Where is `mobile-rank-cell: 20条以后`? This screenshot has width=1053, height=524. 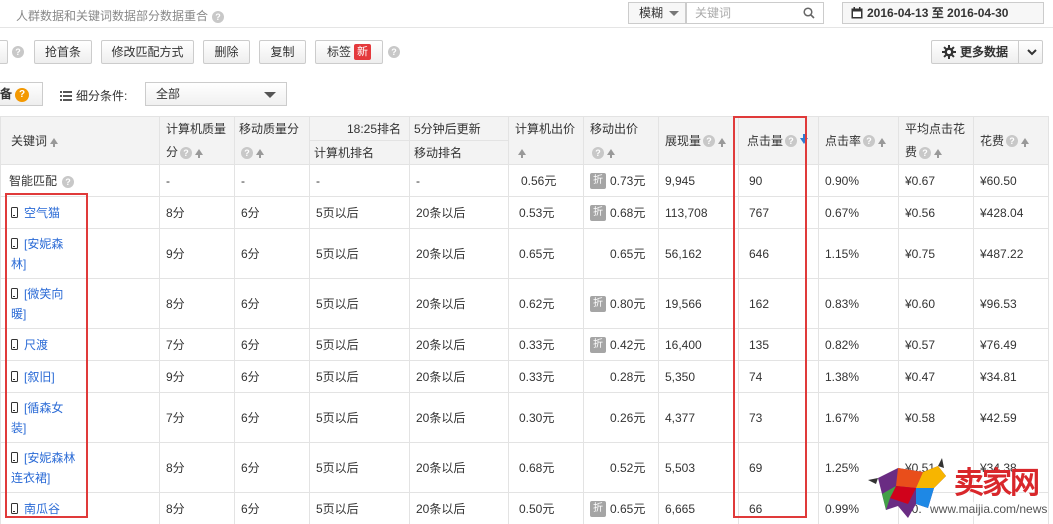
mobile-rank-cell: 20条以后 is located at coordinates (459, 376).